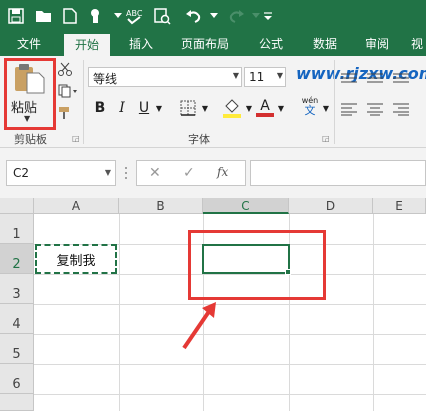 The height and width of the screenshot is (411, 426). Describe the element at coordinates (21, 173) in the screenshot. I see `name-box-value: C2` at that location.